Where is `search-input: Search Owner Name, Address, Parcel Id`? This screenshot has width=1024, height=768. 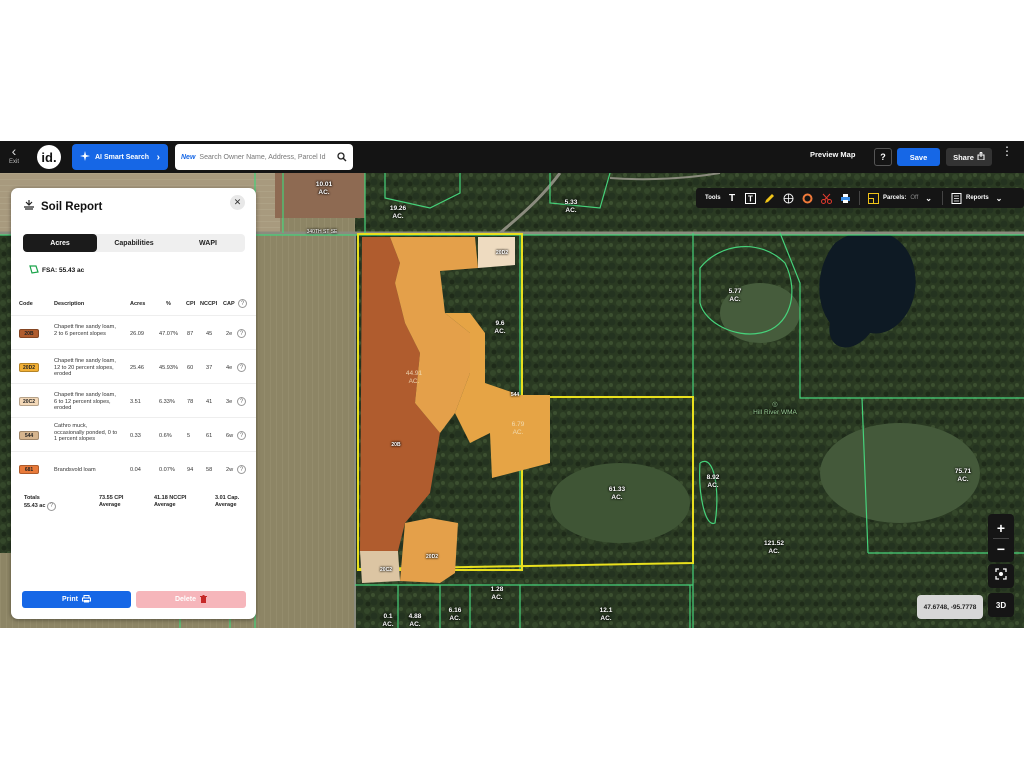 search-input: Search Owner Name, Address, Parcel Id is located at coordinates (268, 157).